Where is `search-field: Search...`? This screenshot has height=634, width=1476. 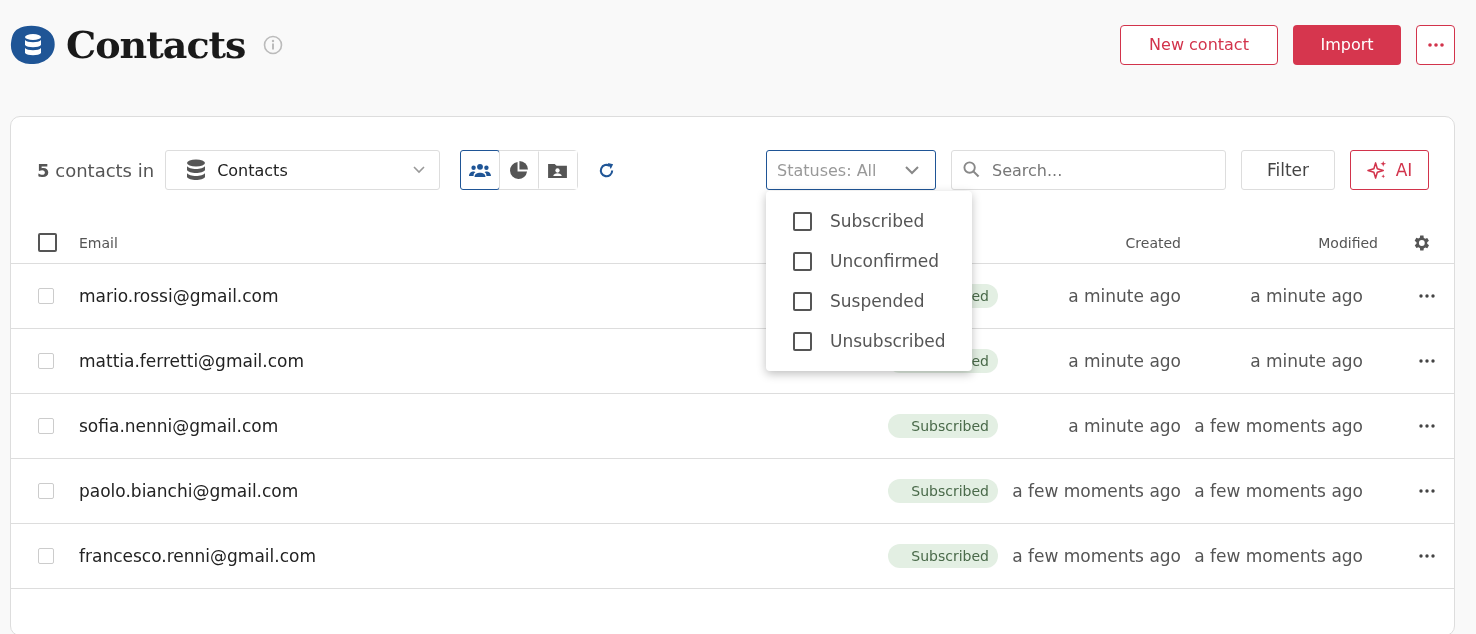
search-field: Search... is located at coordinates (1088, 170).